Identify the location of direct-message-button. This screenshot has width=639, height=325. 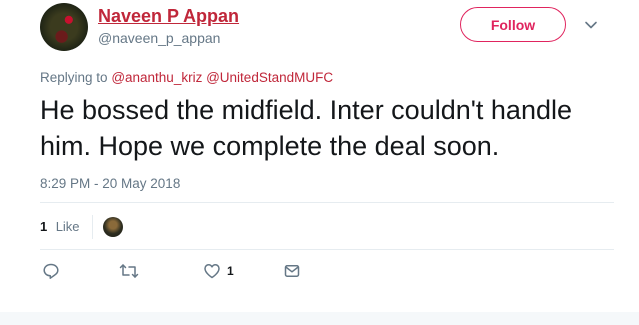
(292, 271).